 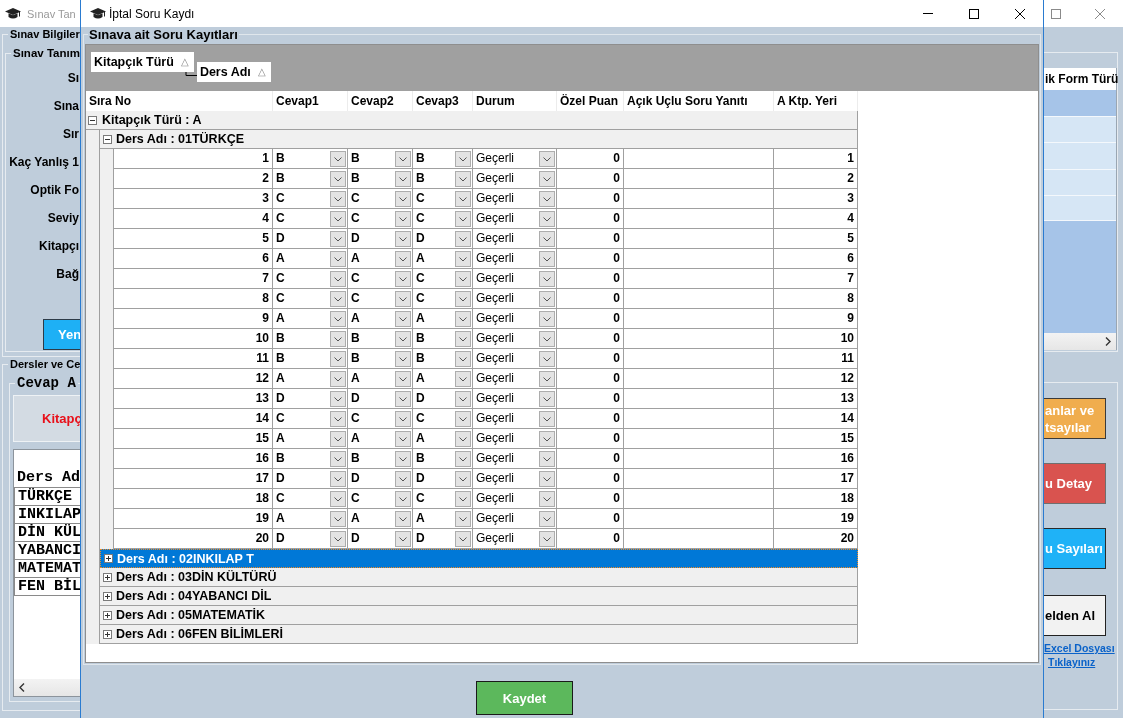 What do you see at coordinates (472, 120) in the screenshot?
I see `group-row: Kitapçık Türü : A` at bounding box center [472, 120].